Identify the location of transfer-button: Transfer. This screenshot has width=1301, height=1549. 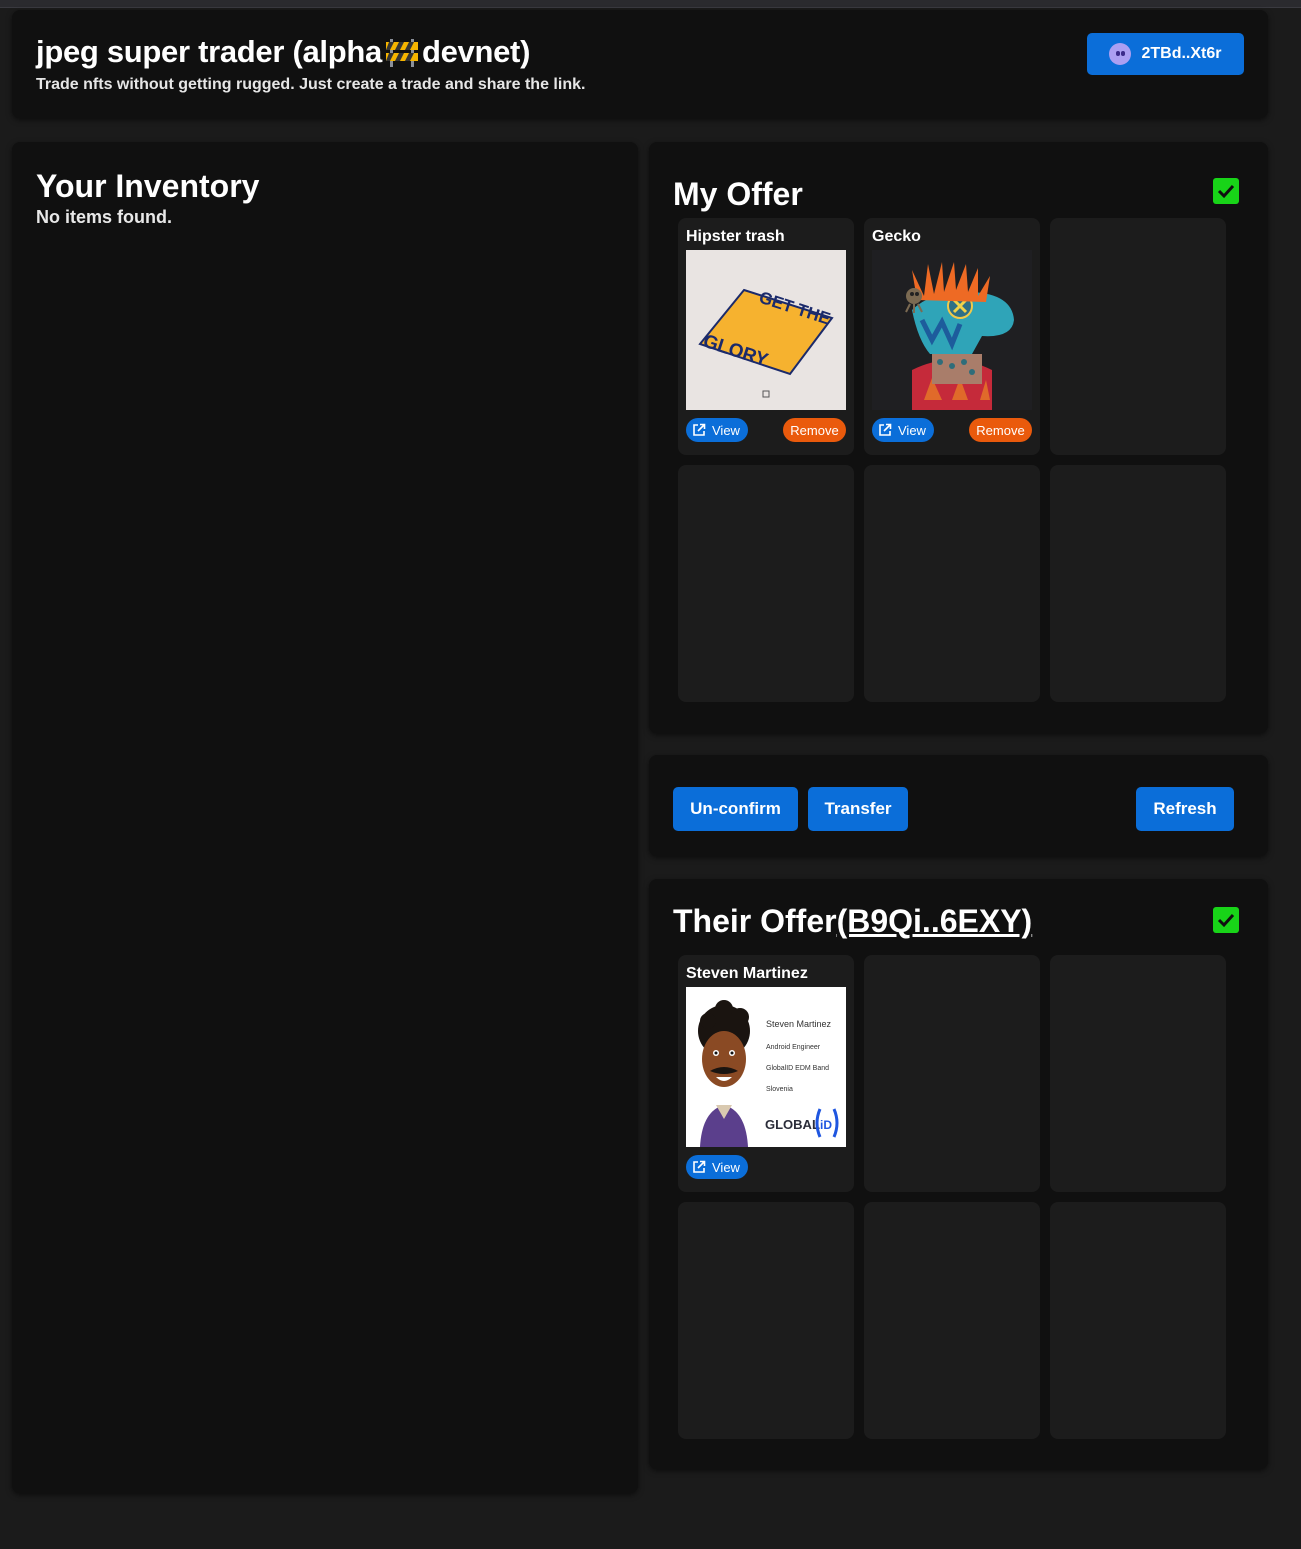
(858, 809).